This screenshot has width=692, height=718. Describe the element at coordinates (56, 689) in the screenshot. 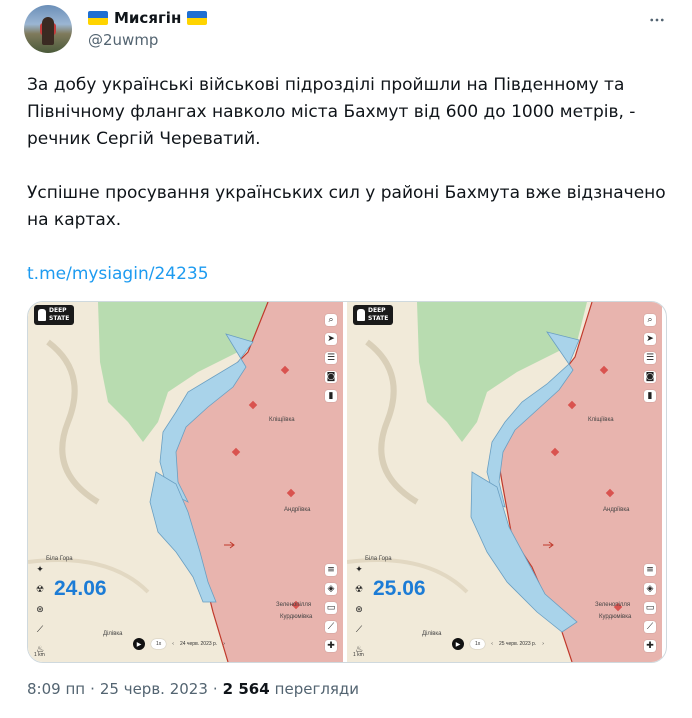

I see `tweet-time: 8:09 пп` at that location.